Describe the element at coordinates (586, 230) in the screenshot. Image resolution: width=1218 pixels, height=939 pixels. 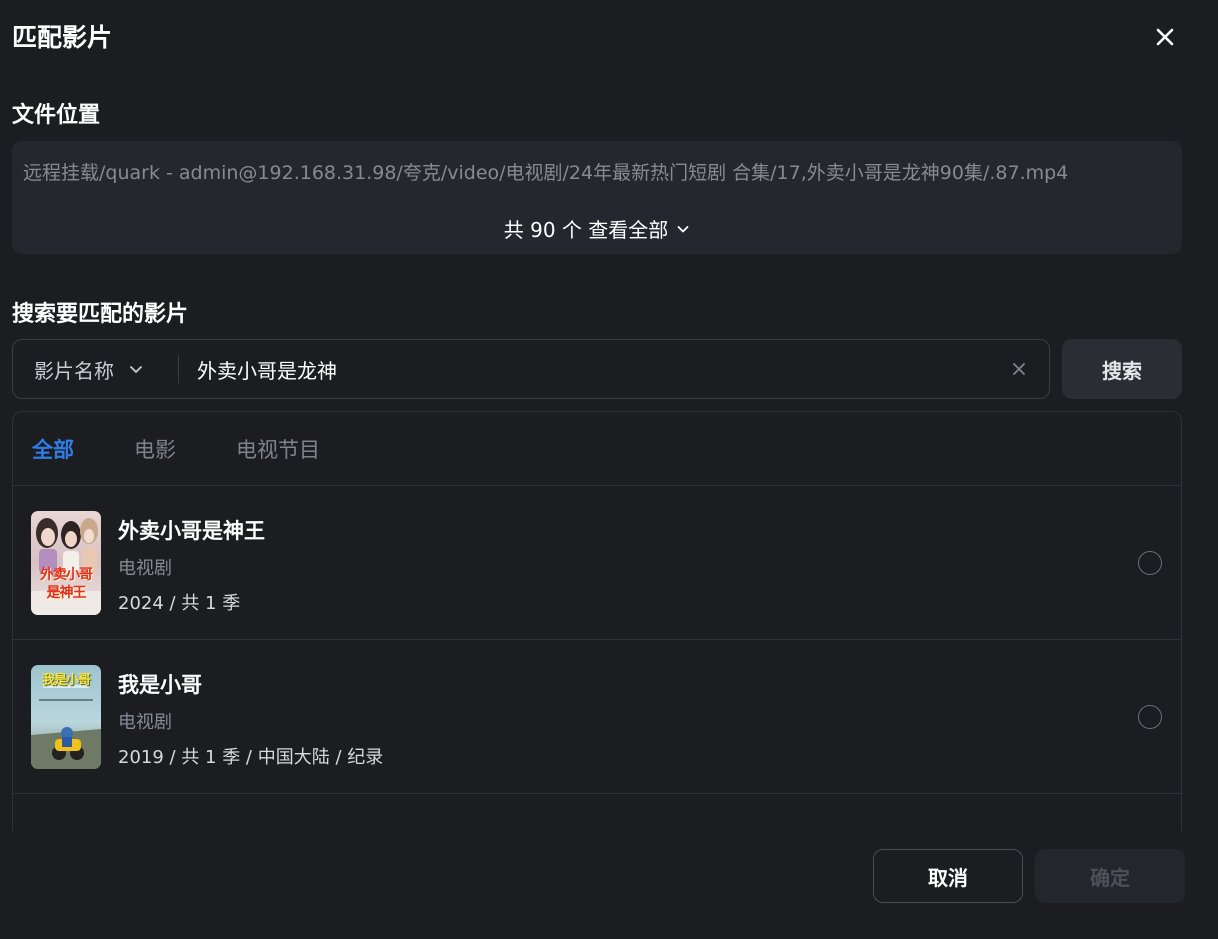
I see `view-all-label: 共 90 个 查看全部` at that location.